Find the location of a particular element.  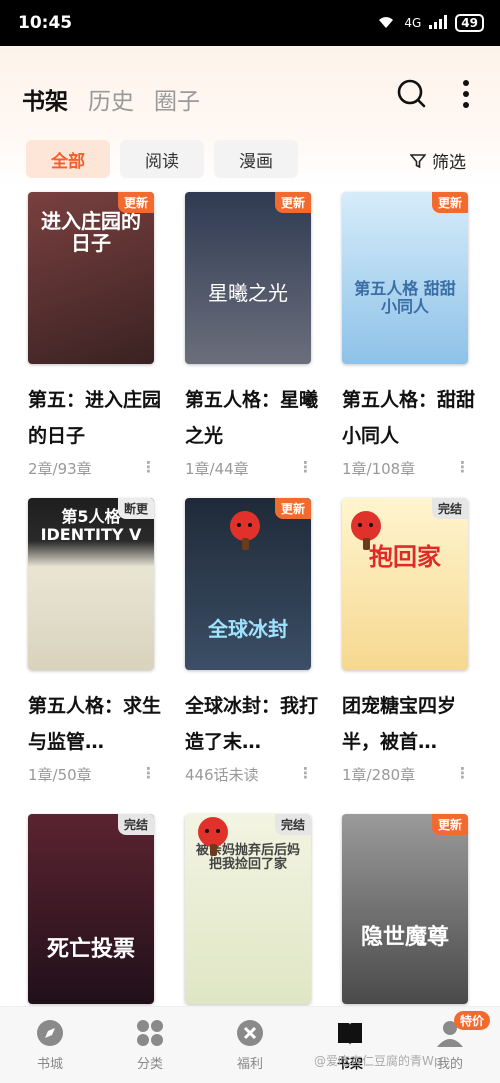

book-item: 全球冰封 更新 全球冰封：我打造了末… 446话未读 ⋮ is located at coordinates (259, 641).